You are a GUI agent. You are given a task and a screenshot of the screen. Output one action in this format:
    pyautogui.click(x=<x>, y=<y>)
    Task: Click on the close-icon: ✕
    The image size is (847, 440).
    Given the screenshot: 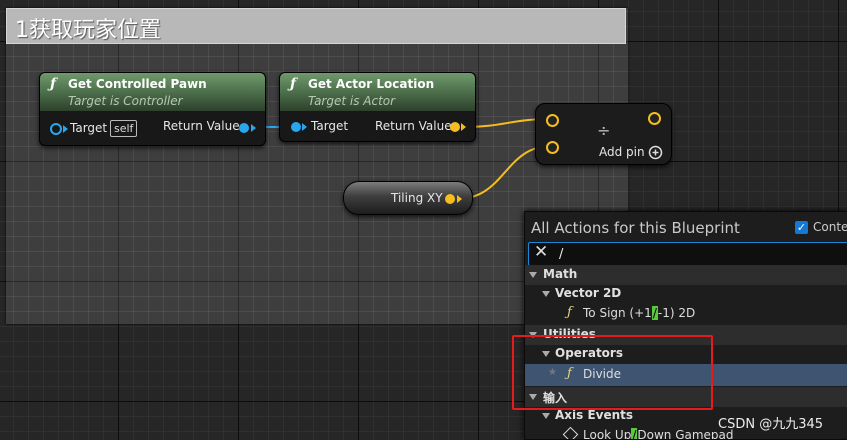 What is the action you would take?
    pyautogui.click(x=541, y=252)
    